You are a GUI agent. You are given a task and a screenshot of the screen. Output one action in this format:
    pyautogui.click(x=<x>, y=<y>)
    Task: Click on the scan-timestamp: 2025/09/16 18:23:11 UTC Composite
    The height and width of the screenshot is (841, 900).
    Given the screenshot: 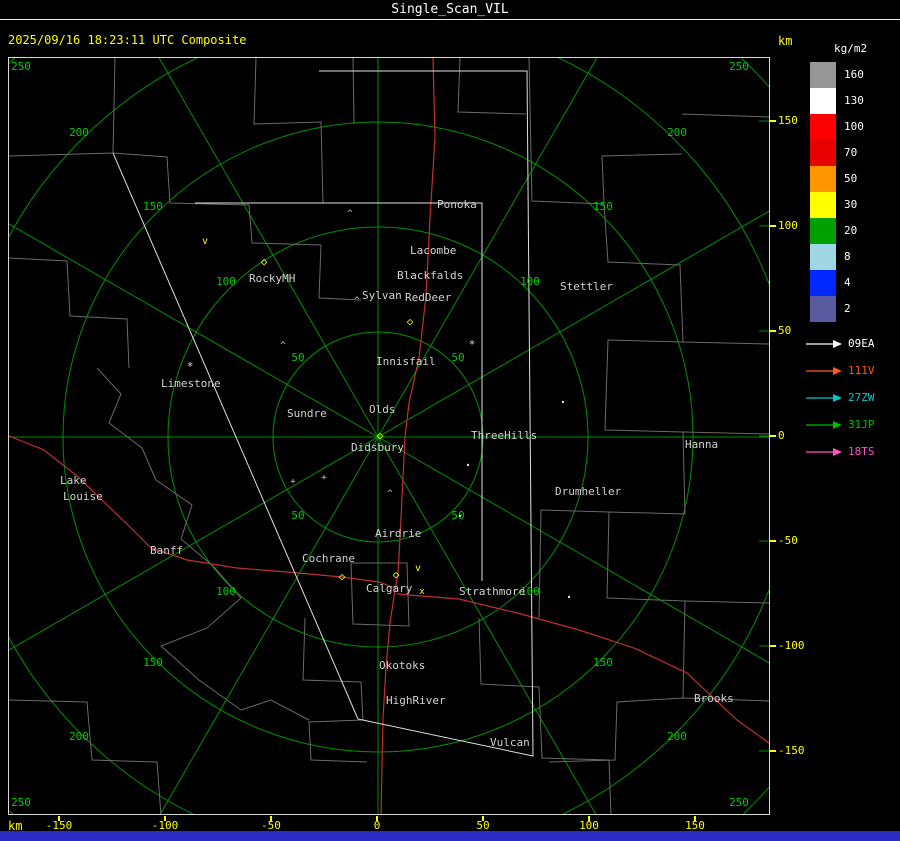 What is the action you would take?
    pyautogui.click(x=127, y=40)
    